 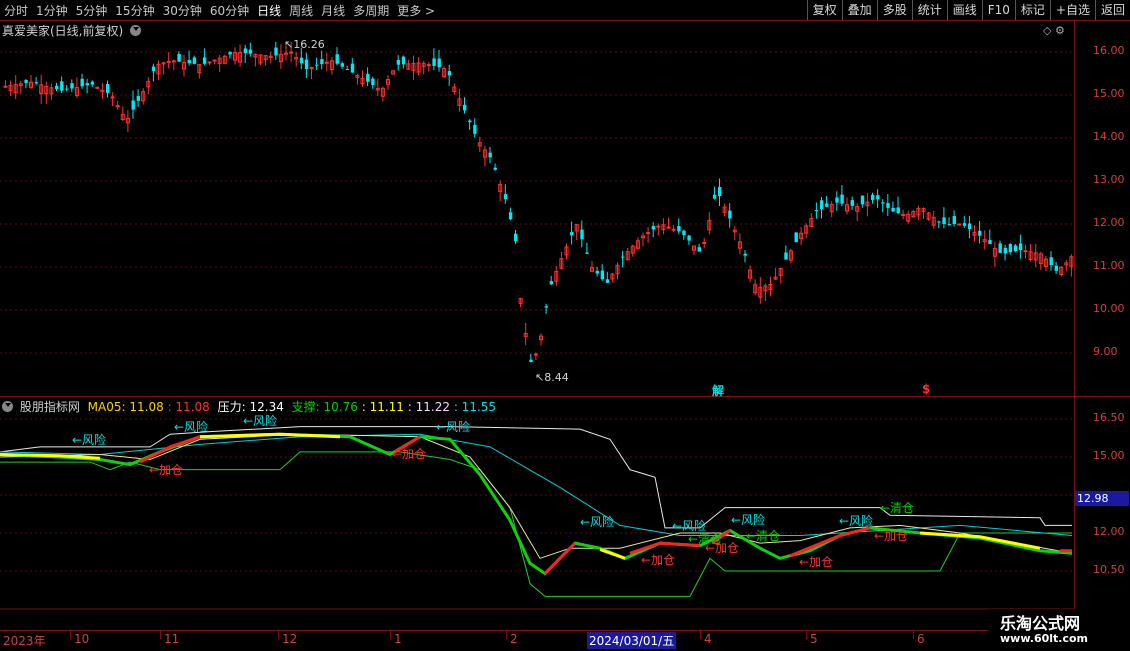 What do you see at coordinates (1109, 50) in the screenshot?
I see `price-label: 16.00` at bounding box center [1109, 50].